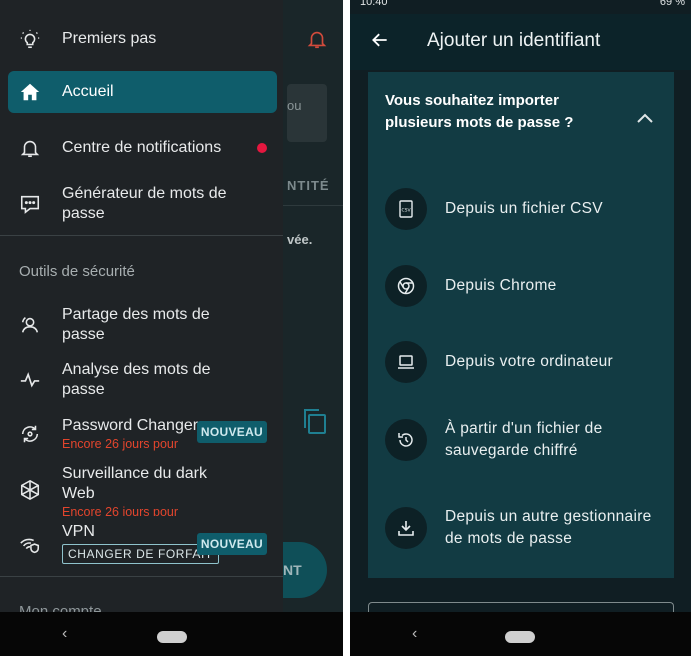  Describe the element at coordinates (406, 528) in the screenshot. I see `download-icon` at that location.